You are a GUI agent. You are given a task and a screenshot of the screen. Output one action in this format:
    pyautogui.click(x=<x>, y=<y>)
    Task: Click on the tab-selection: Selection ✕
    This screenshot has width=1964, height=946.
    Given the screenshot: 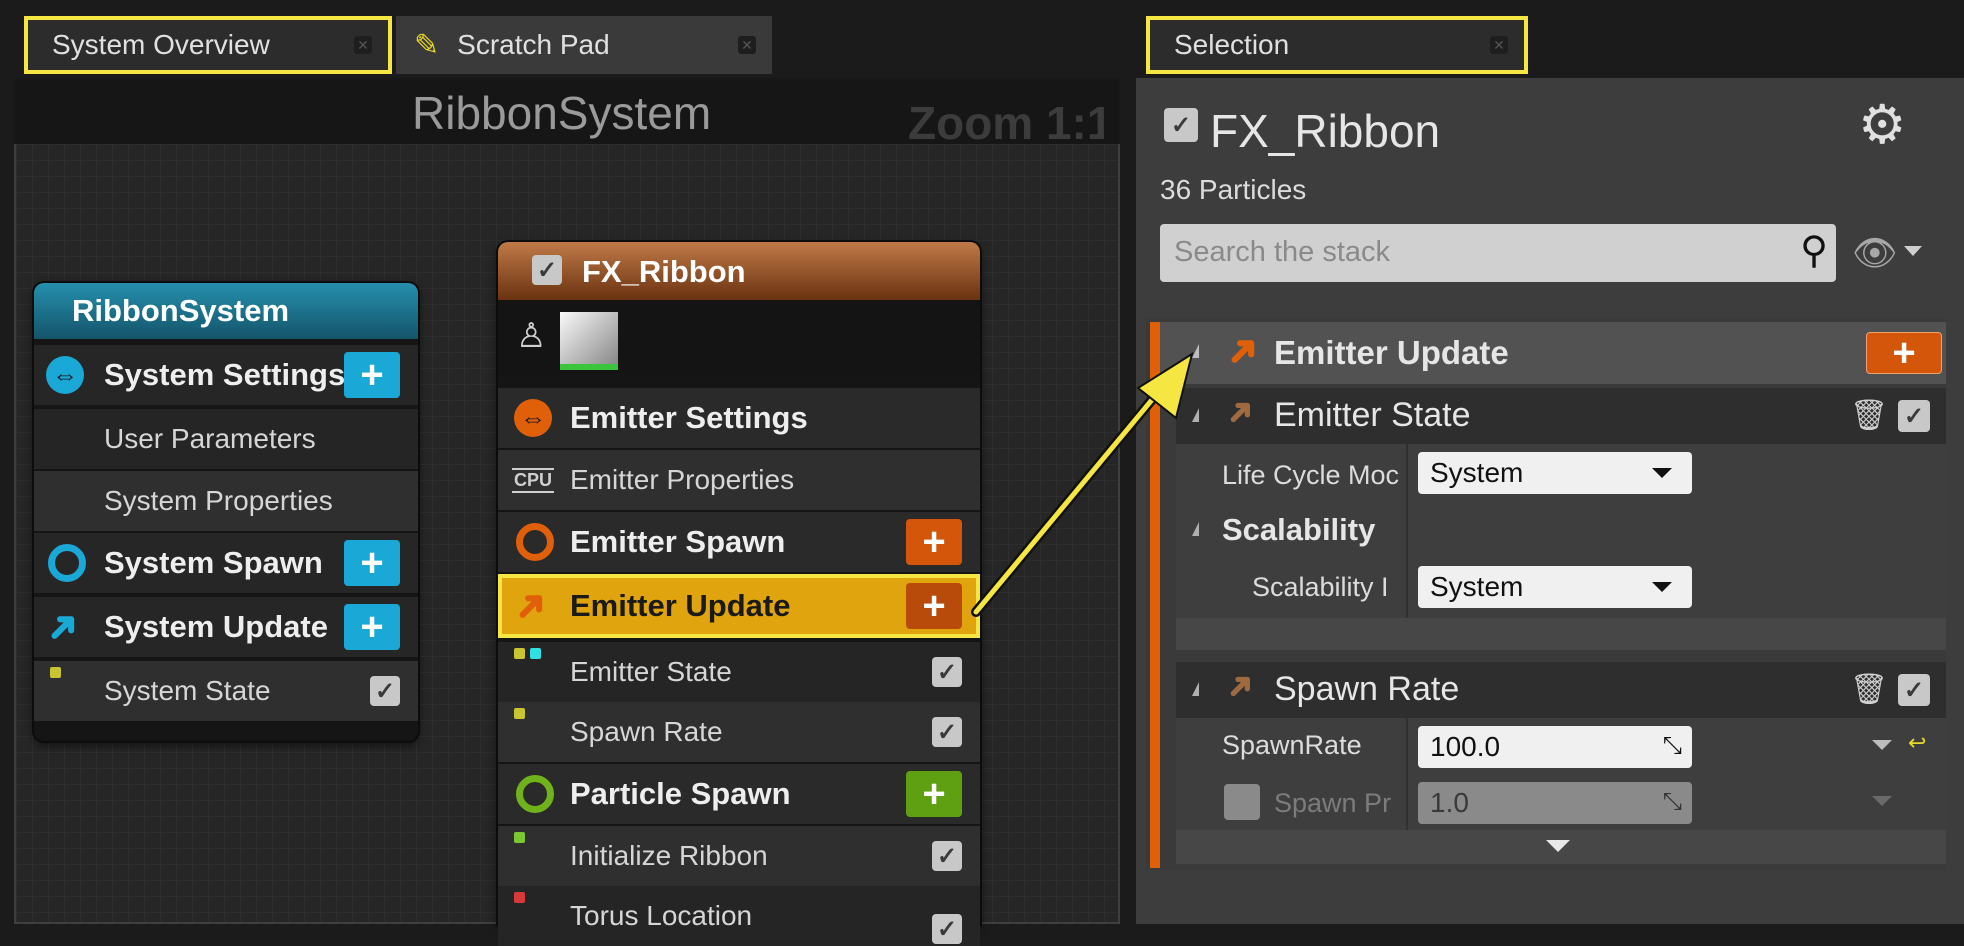 What is the action you would take?
    pyautogui.click(x=1337, y=45)
    